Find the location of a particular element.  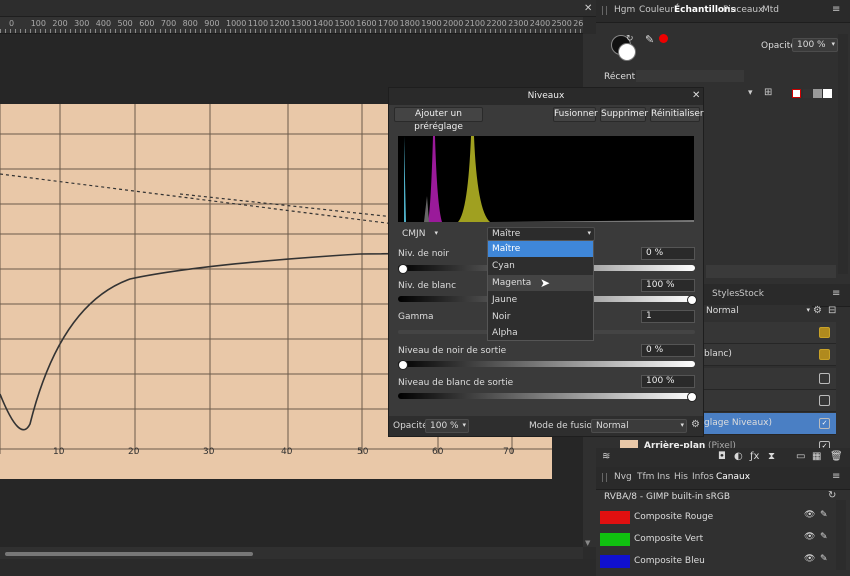

delete-button: Supprimer is located at coordinates (624, 114).